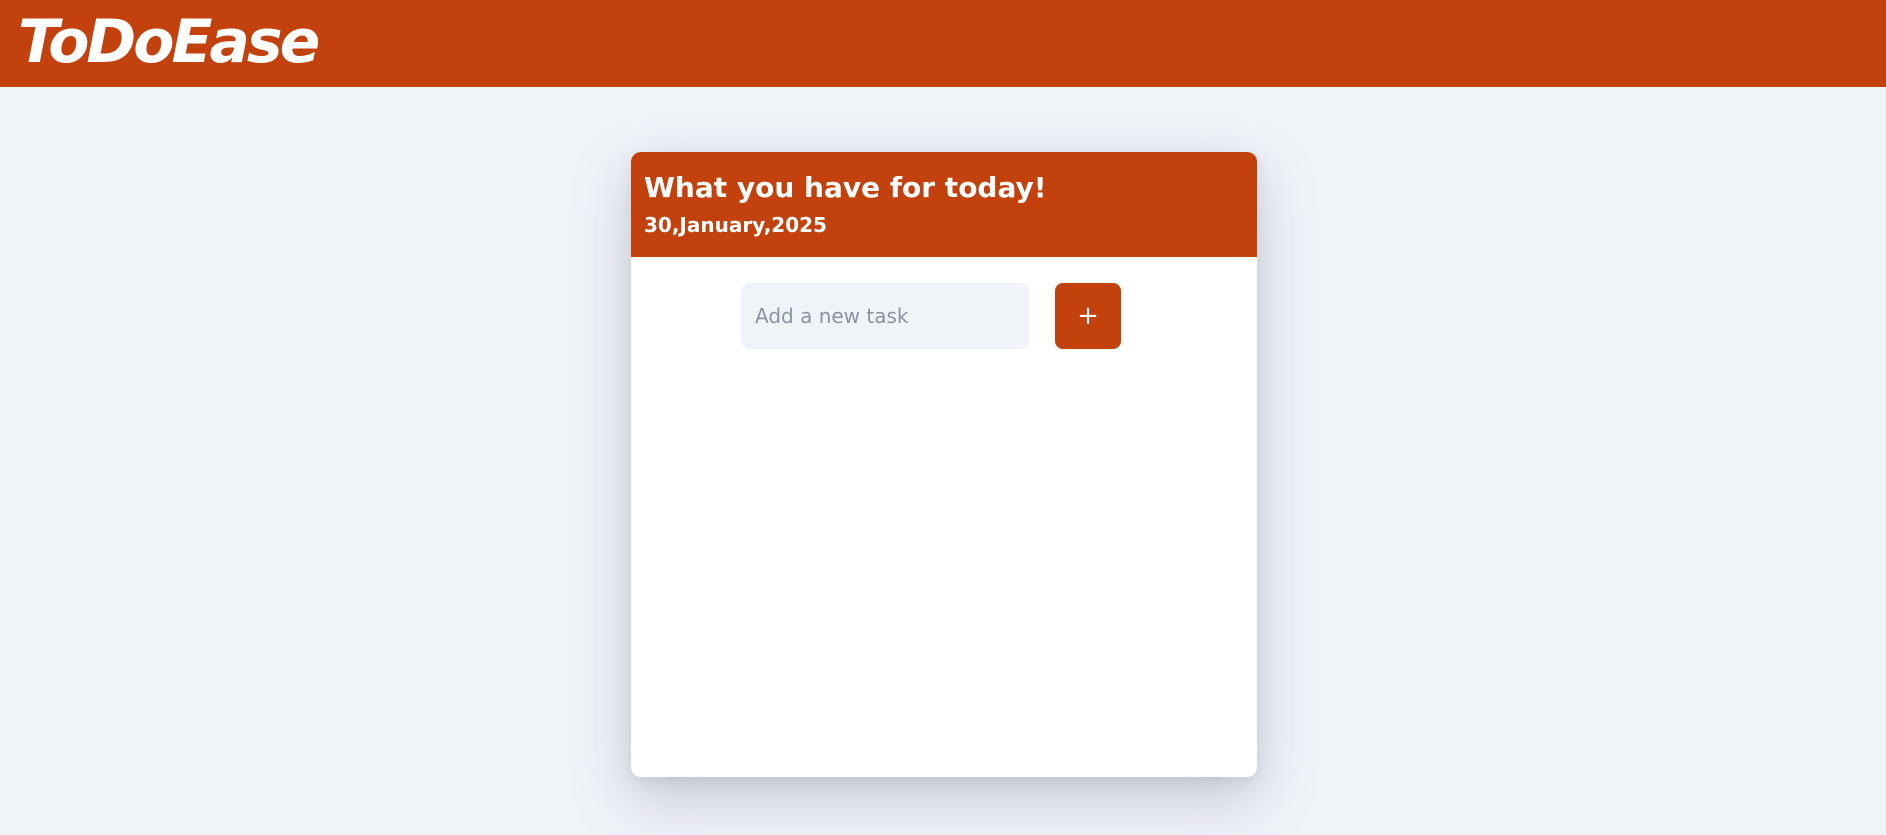  I want to click on brand-logo: ToDoEase, so click(169, 42).